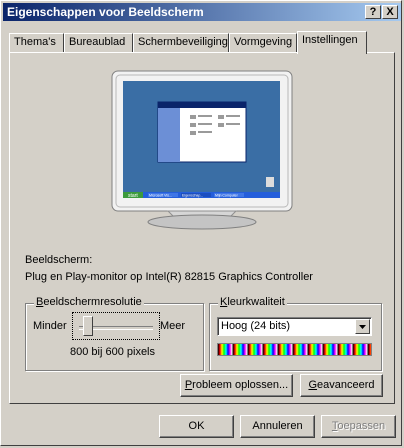 The image size is (404, 448). Describe the element at coordinates (133, 196) in the screenshot. I see `preview-start-label: start` at that location.